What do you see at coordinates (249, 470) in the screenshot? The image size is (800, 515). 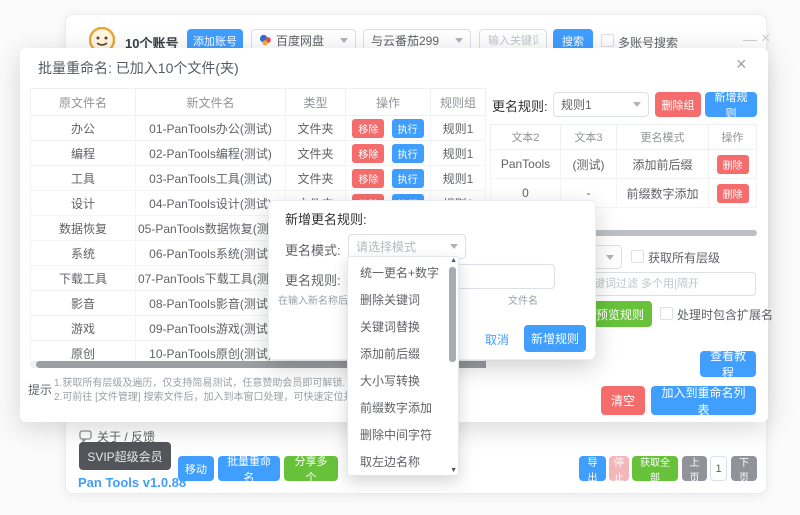 I see `batch-rename-button: 批量重命名` at bounding box center [249, 470].